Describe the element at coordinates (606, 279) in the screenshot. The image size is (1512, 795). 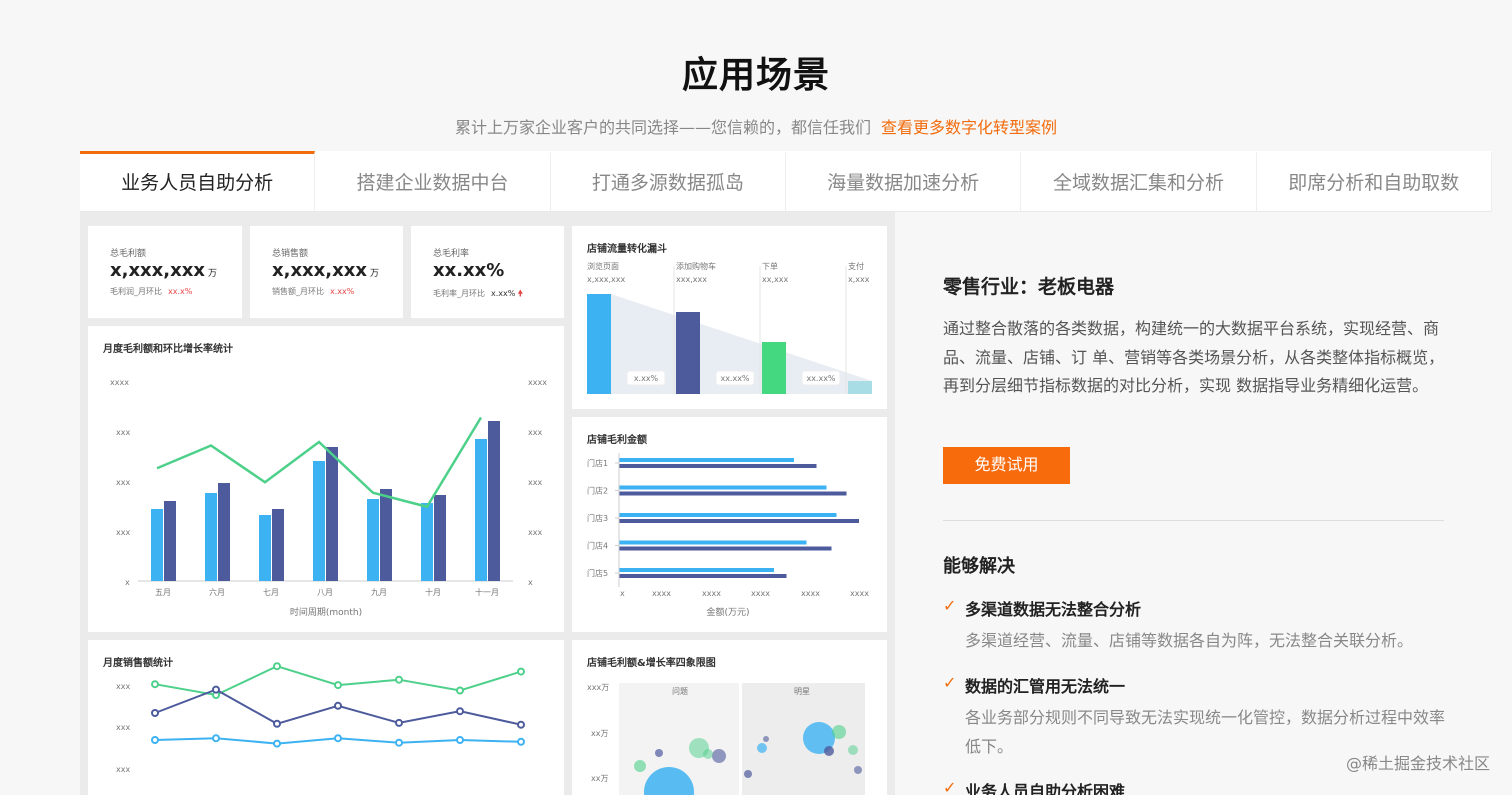
I see `funnel-stage-value: x,xxx,xxx` at that location.